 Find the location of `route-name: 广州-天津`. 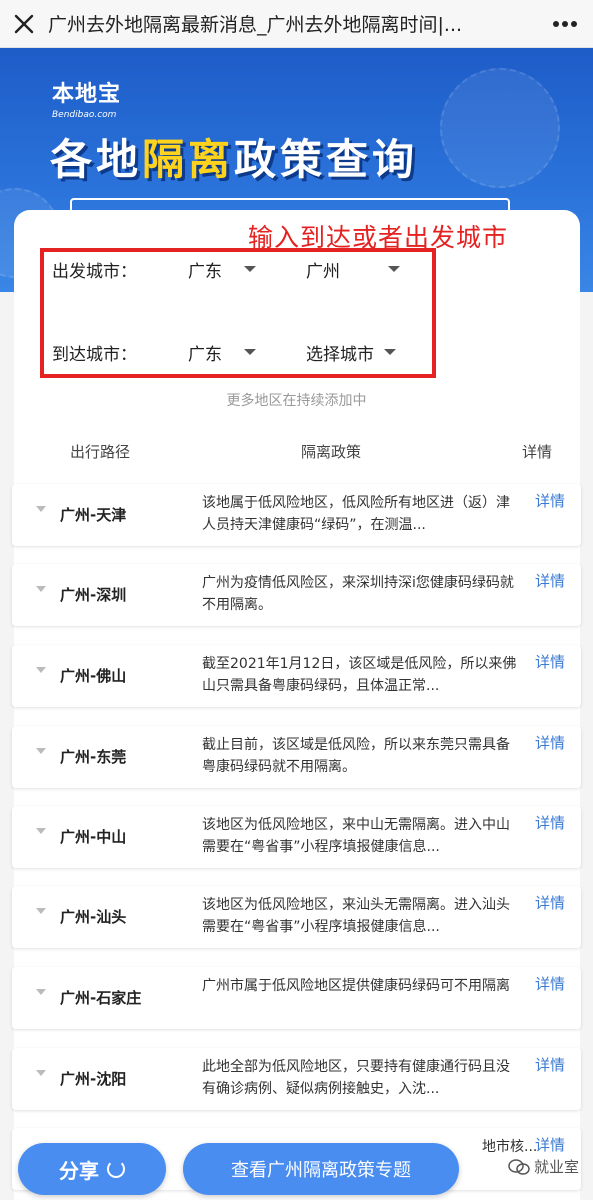

route-name: 广州-天津 is located at coordinates (93, 515).